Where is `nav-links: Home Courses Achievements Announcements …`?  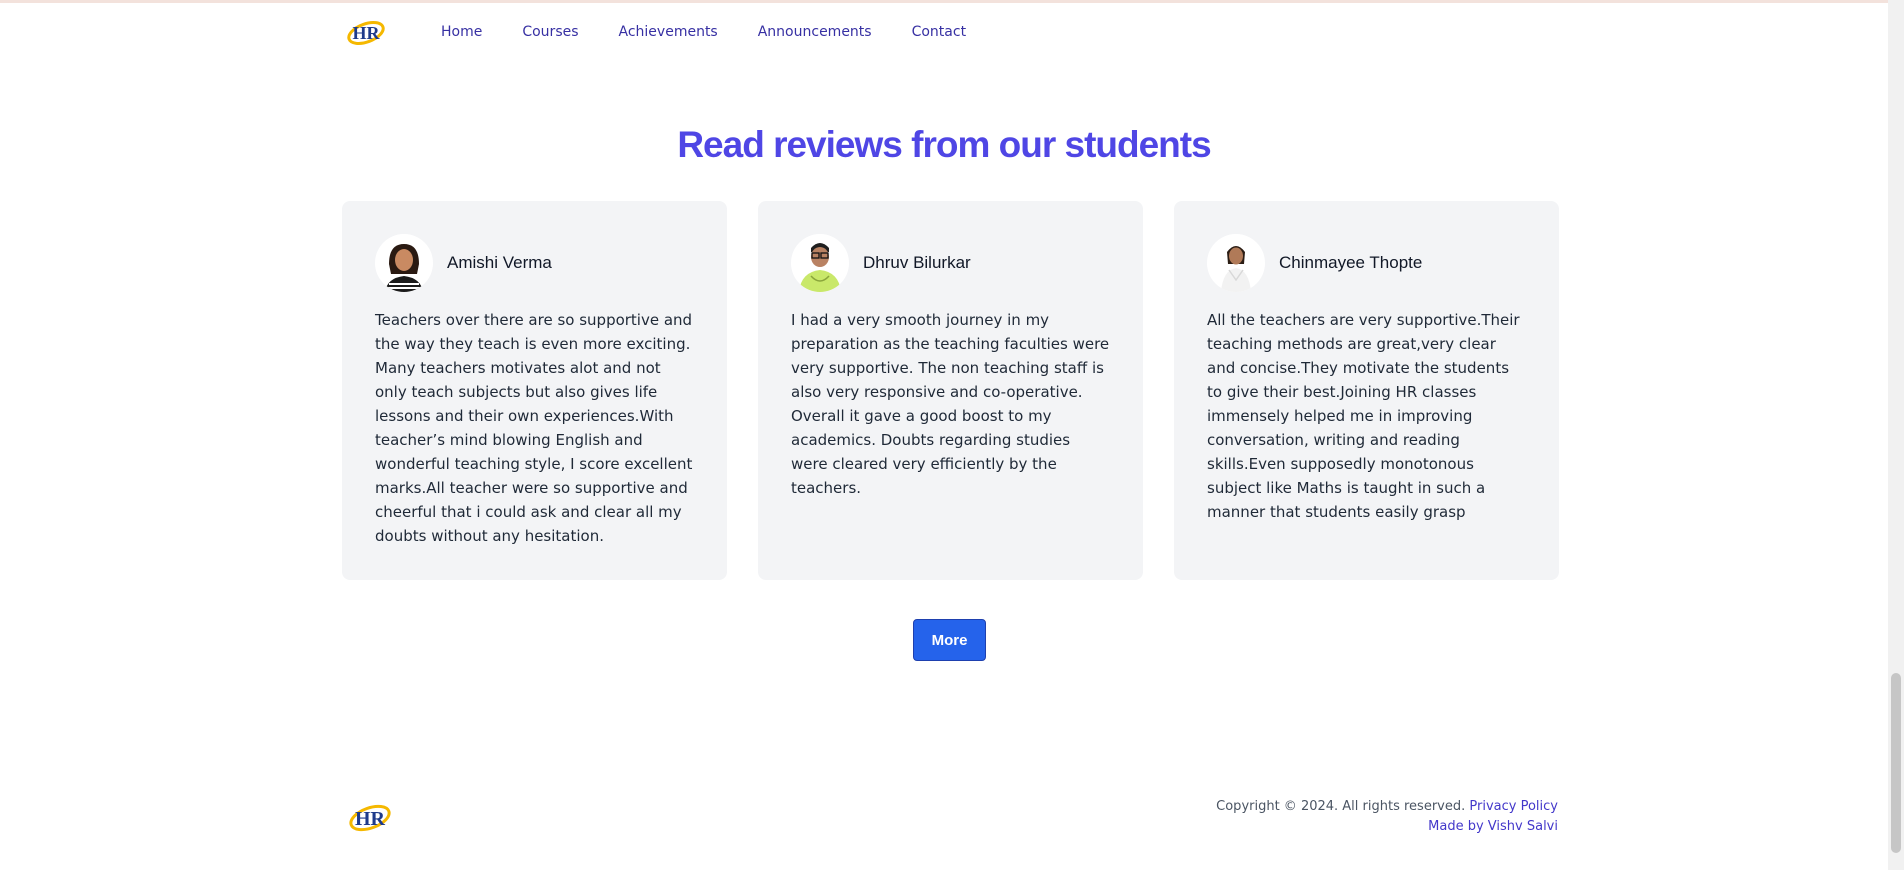
nav-links: Home Courses Achievements Announcements … is located at coordinates (703, 32).